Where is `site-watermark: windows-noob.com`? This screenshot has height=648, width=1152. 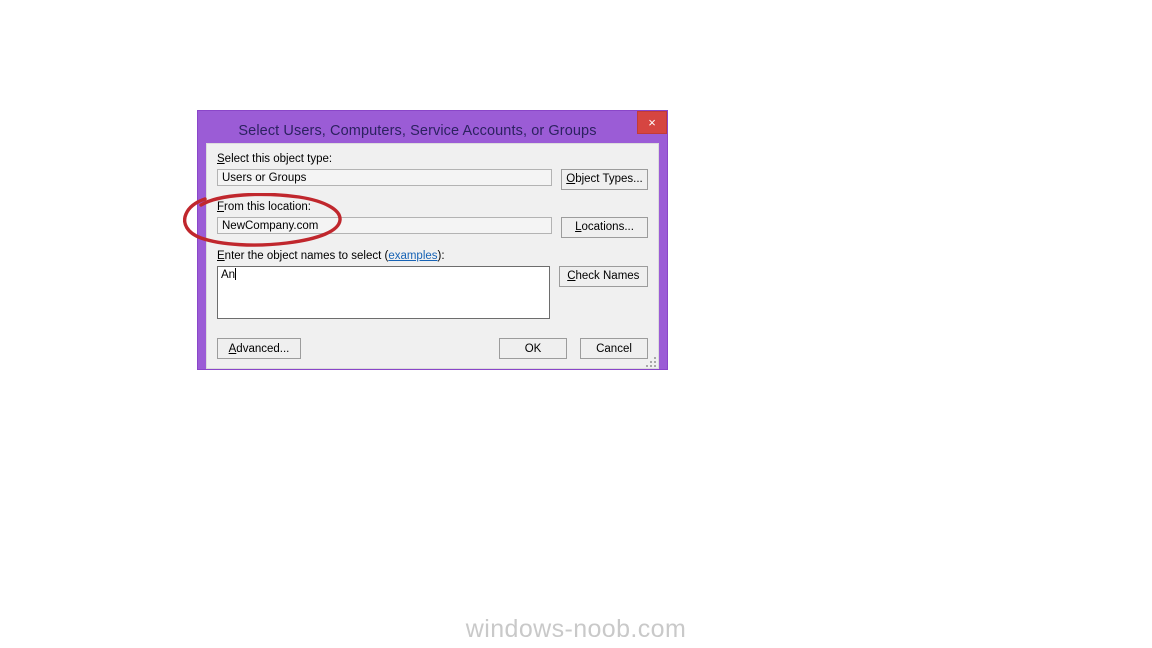 site-watermark: windows-noob.com is located at coordinates (576, 629).